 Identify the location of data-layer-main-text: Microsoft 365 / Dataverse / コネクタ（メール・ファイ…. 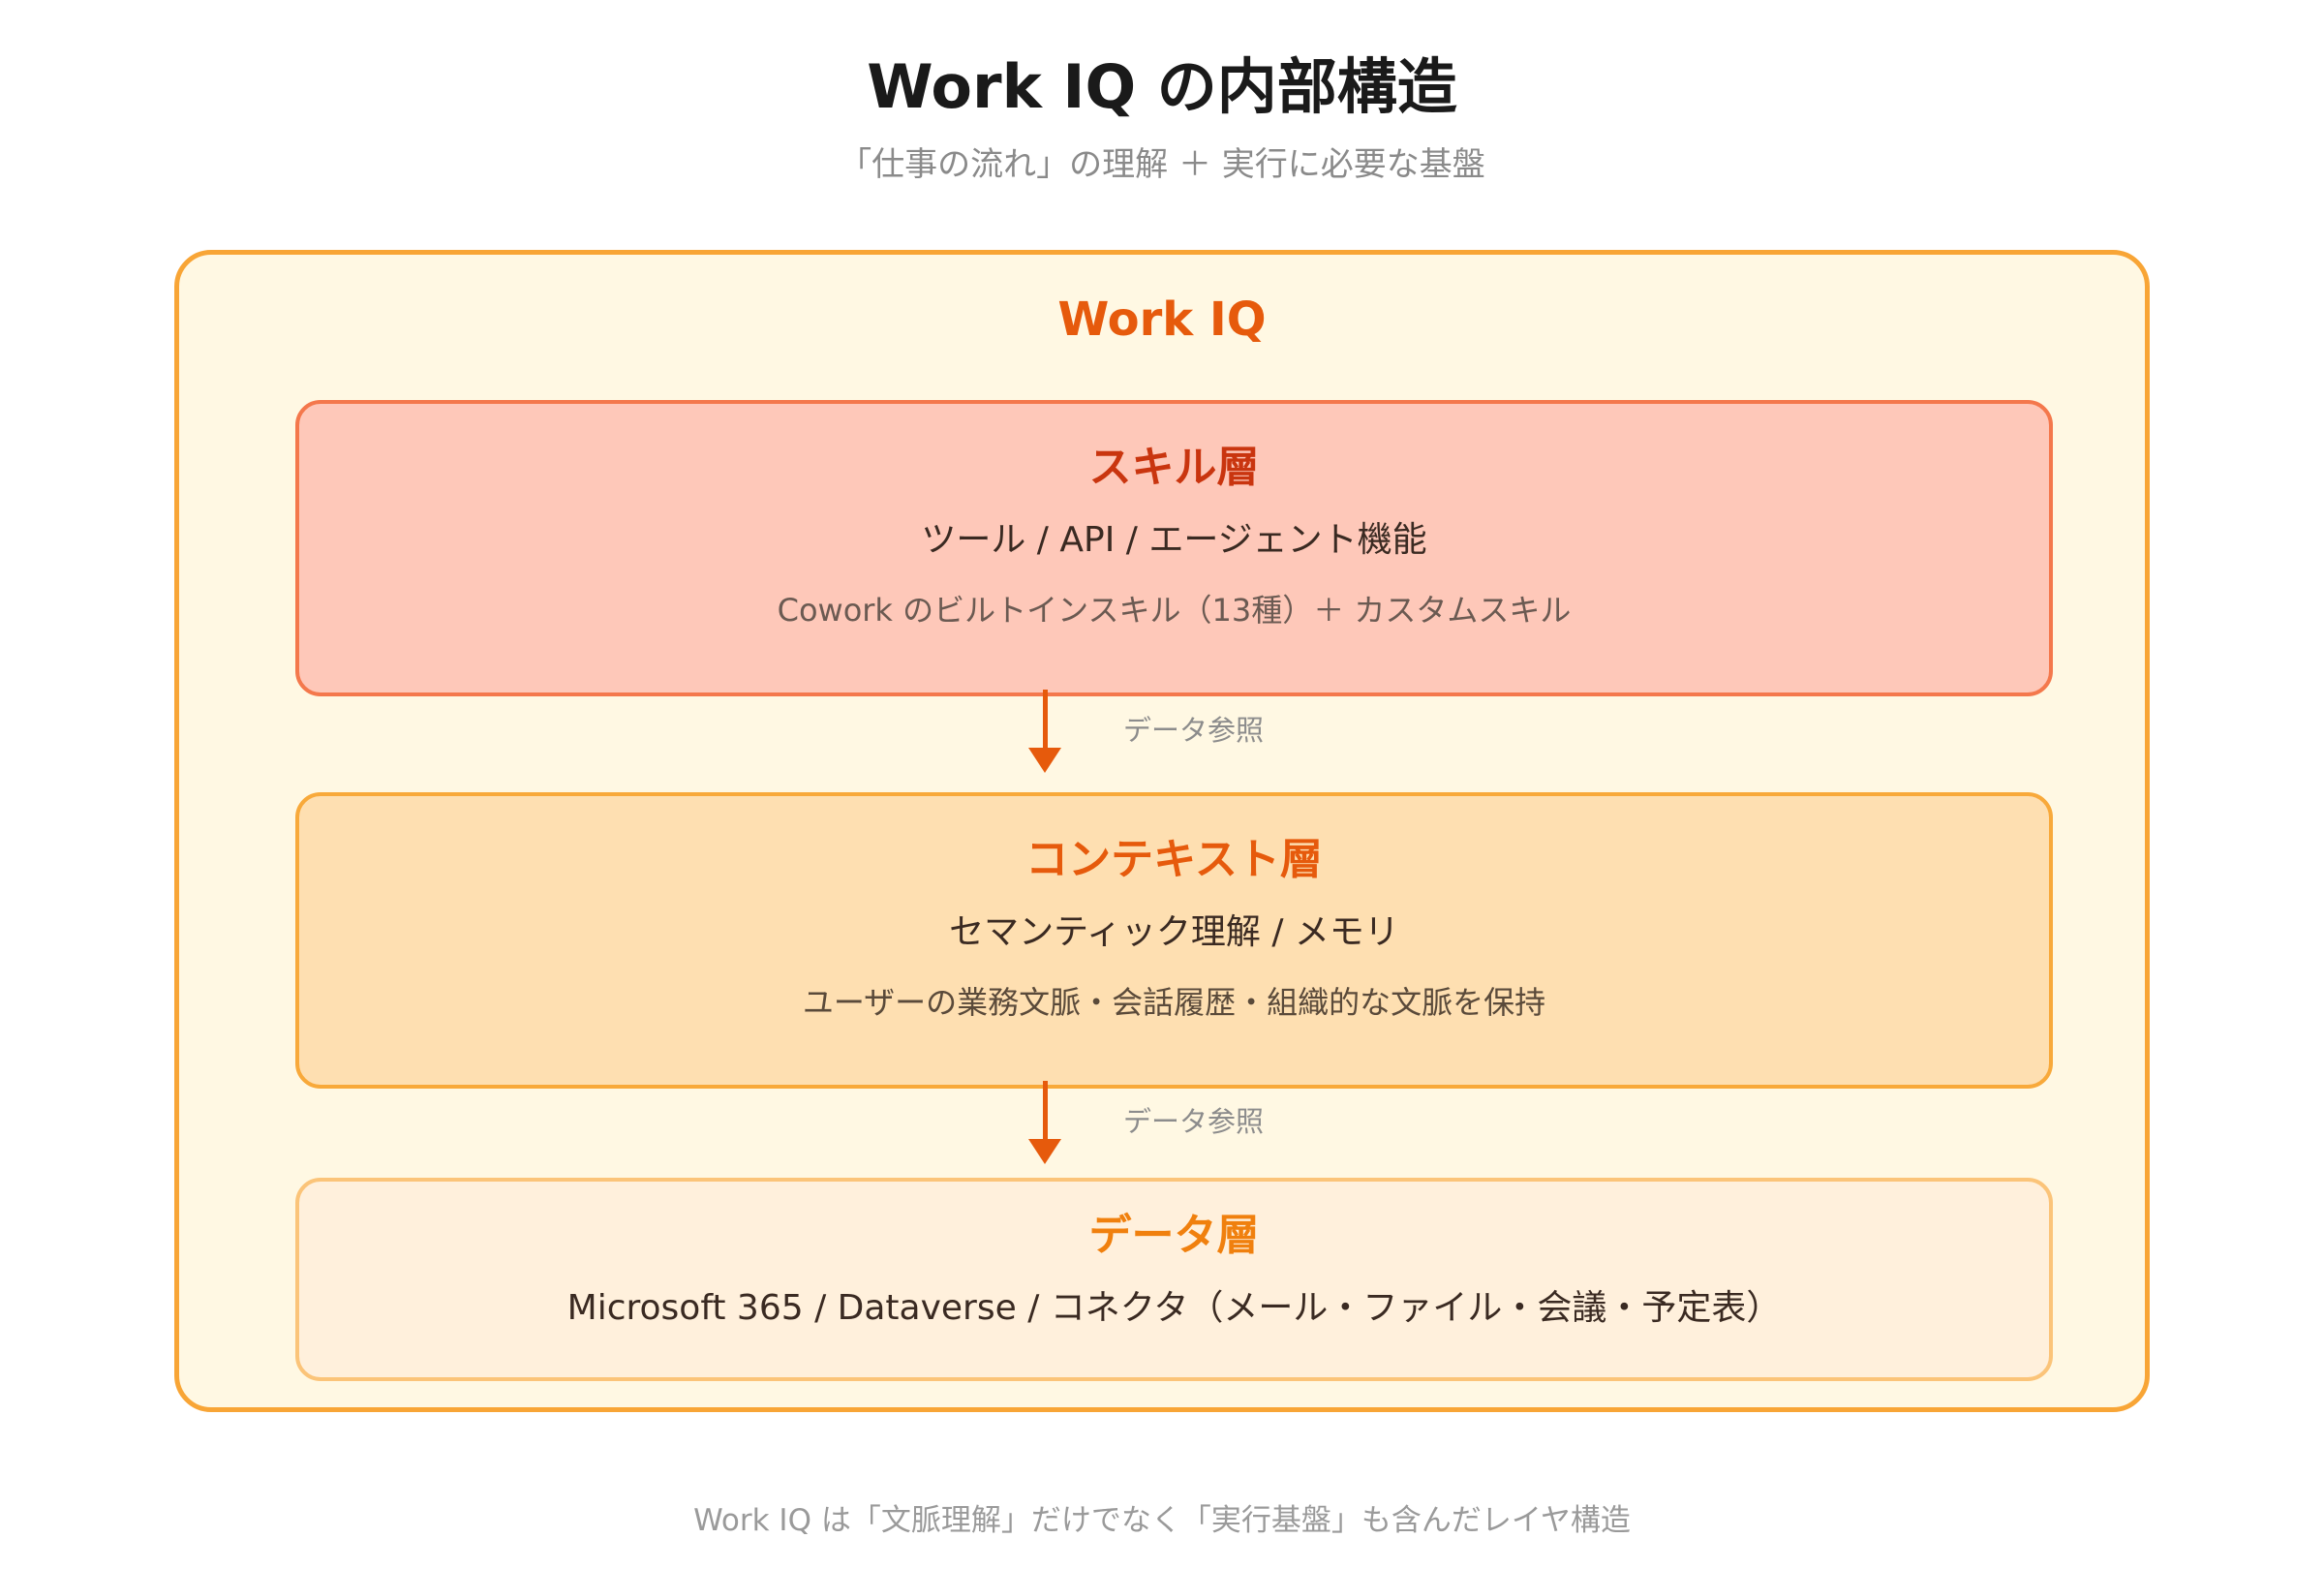
(1174, 1308).